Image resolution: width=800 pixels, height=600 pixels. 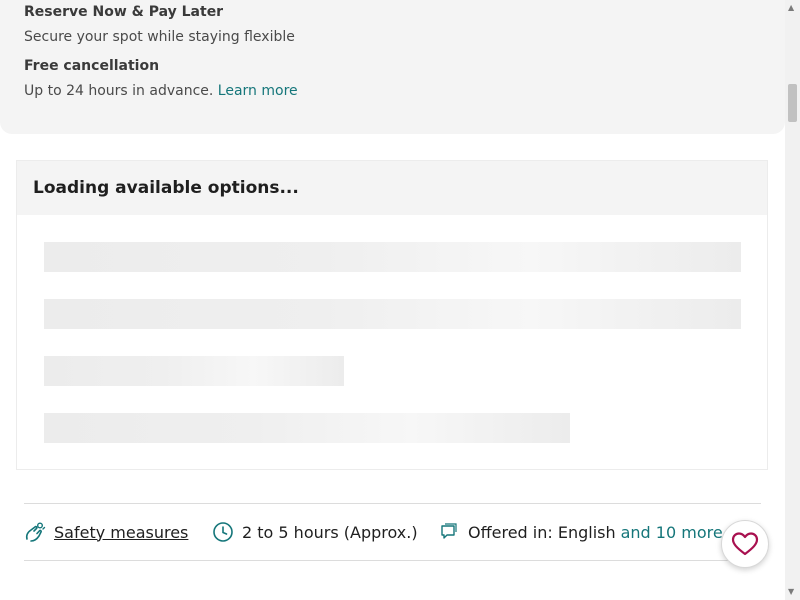 I want to click on speech-bubble-icon, so click(x=449, y=531).